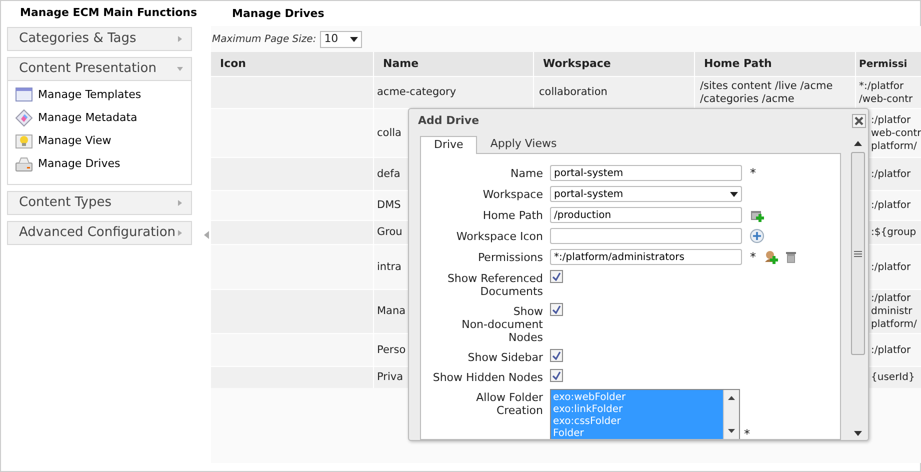 Image resolution: width=921 pixels, height=472 pixels. What do you see at coordinates (501, 324) in the screenshot?
I see `field-label: Show Non-document Nodes` at bounding box center [501, 324].